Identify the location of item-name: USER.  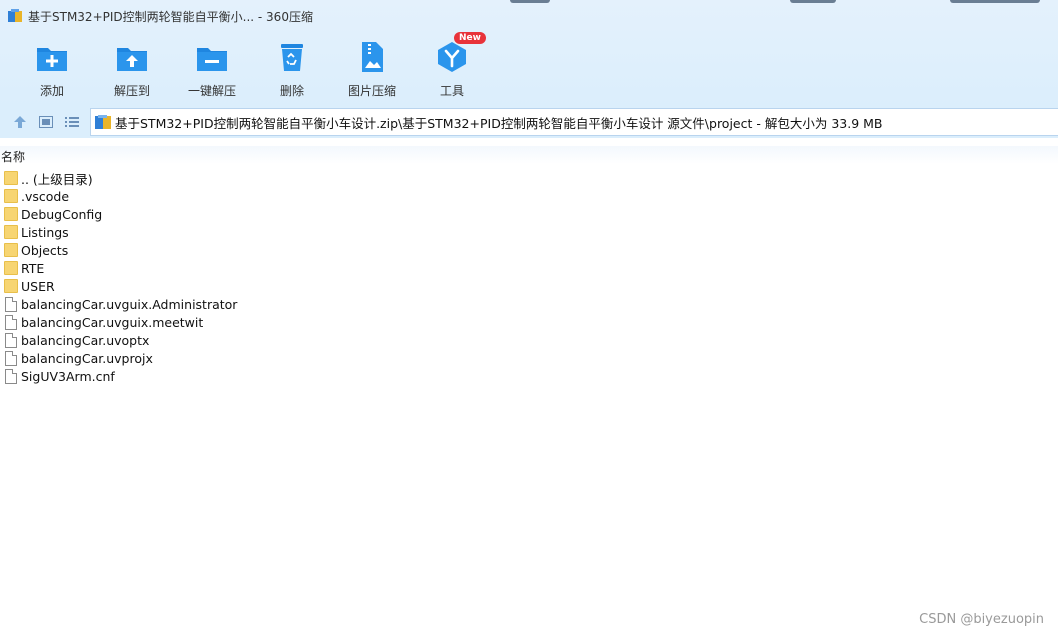
(38, 286).